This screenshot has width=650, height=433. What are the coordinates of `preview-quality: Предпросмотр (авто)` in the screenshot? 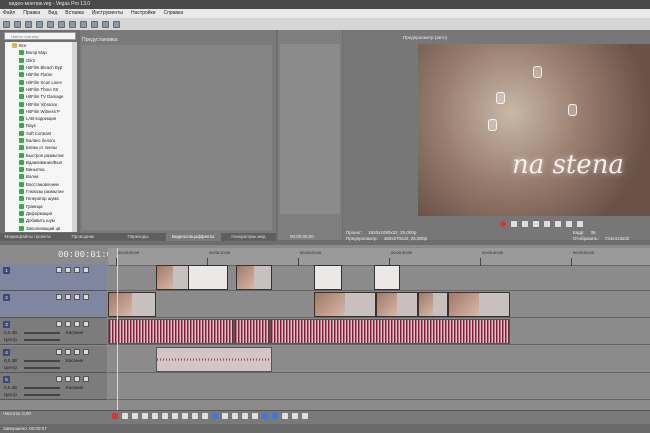 It's located at (496, 38).